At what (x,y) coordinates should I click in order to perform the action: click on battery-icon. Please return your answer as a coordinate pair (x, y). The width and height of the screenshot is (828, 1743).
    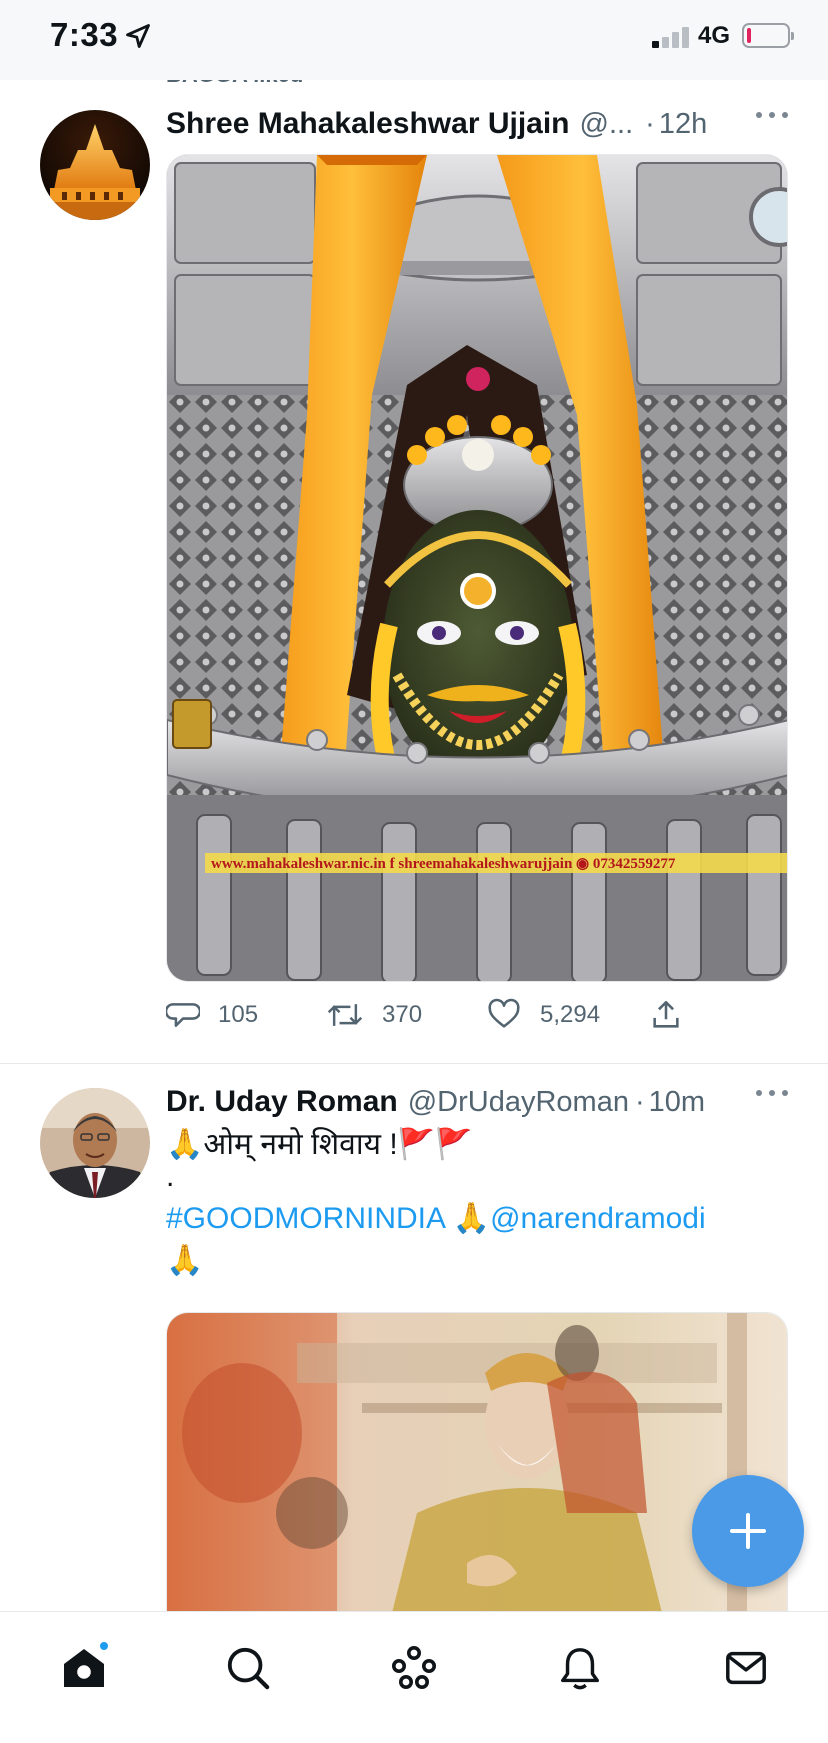
    Looking at the image, I should click on (768, 35).